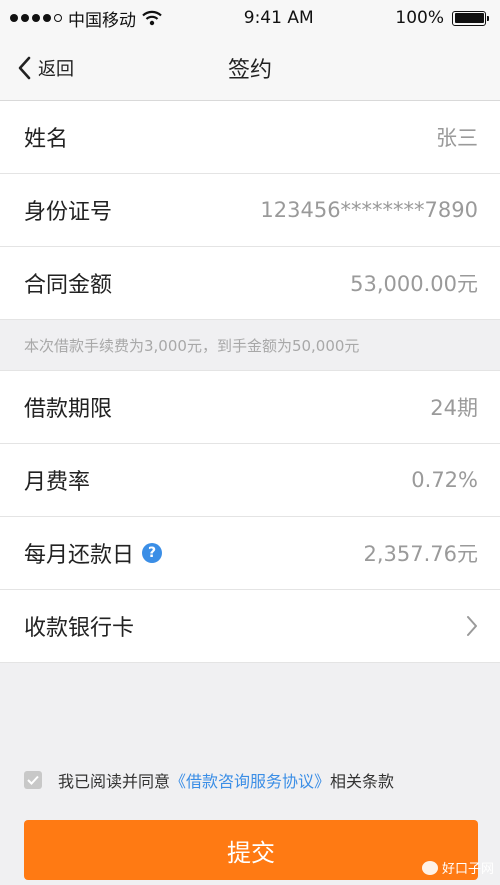  Describe the element at coordinates (79, 555) in the screenshot. I see `row-label-text: 每月还款日` at that location.